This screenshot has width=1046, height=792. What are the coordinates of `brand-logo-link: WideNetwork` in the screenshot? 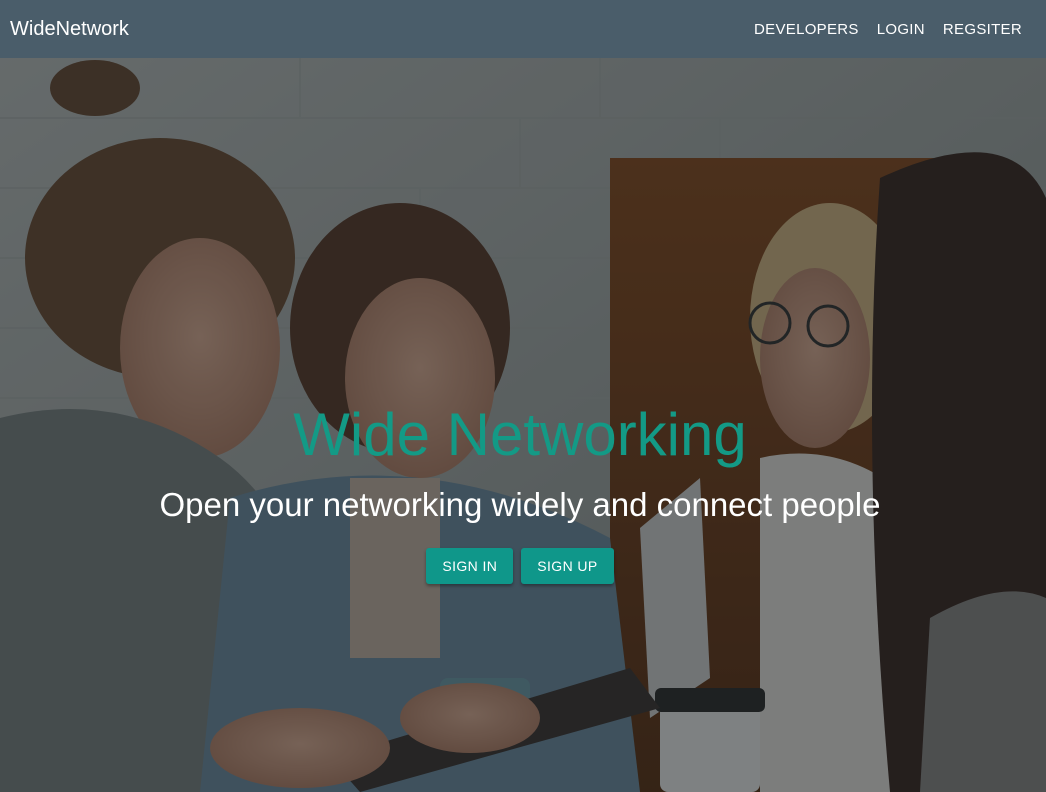 It's located at (69, 29).